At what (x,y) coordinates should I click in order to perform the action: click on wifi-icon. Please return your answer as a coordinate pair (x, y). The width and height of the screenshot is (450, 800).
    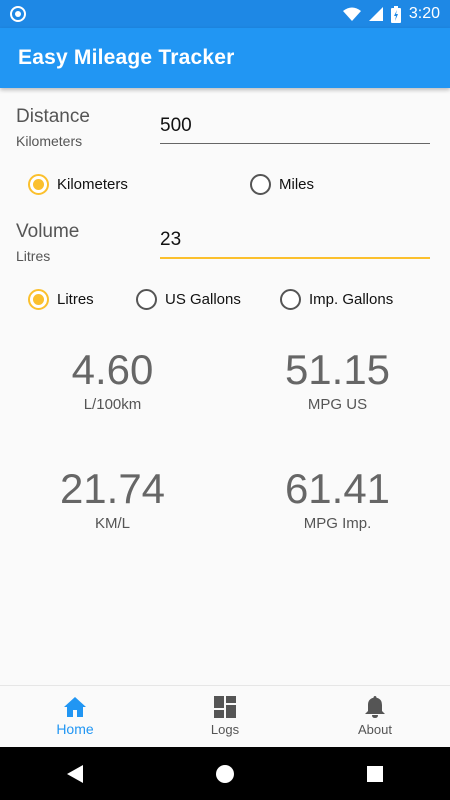
    Looking at the image, I should click on (351, 14).